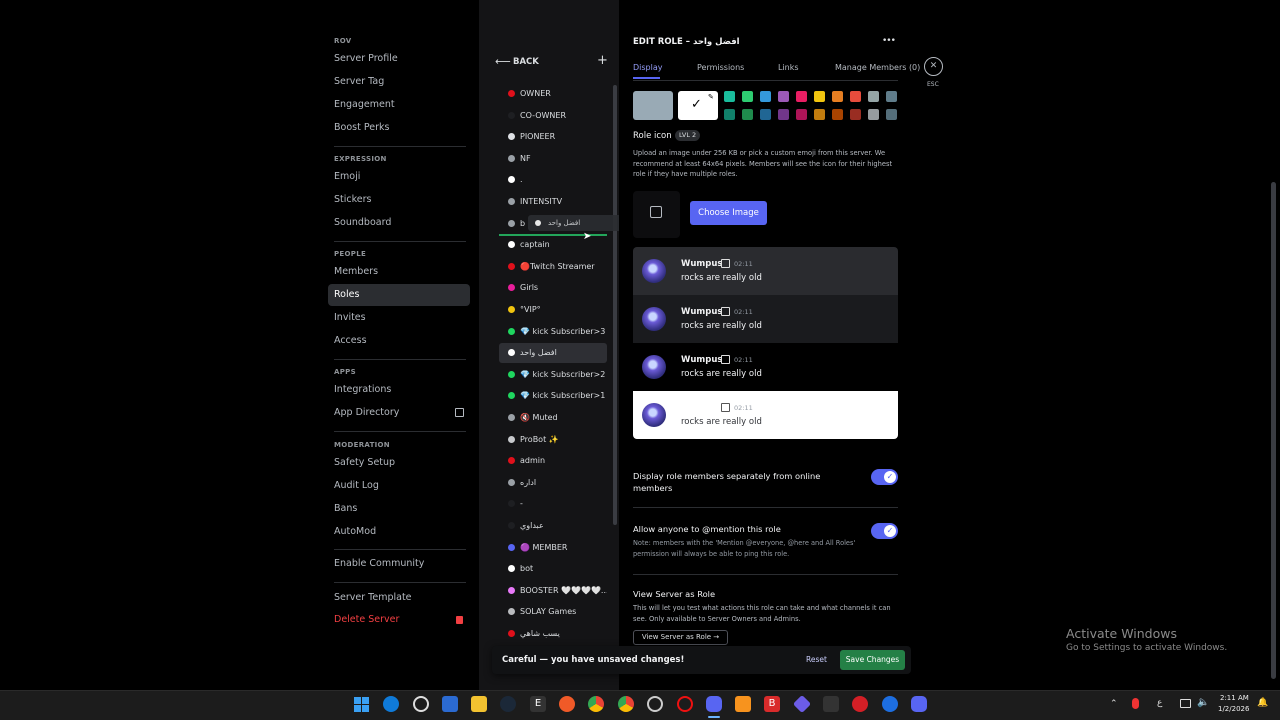 The width and height of the screenshot is (1280, 720). What do you see at coordinates (399, 128) in the screenshot?
I see `sidebar-item-boost-perks: Boost Perks` at bounding box center [399, 128].